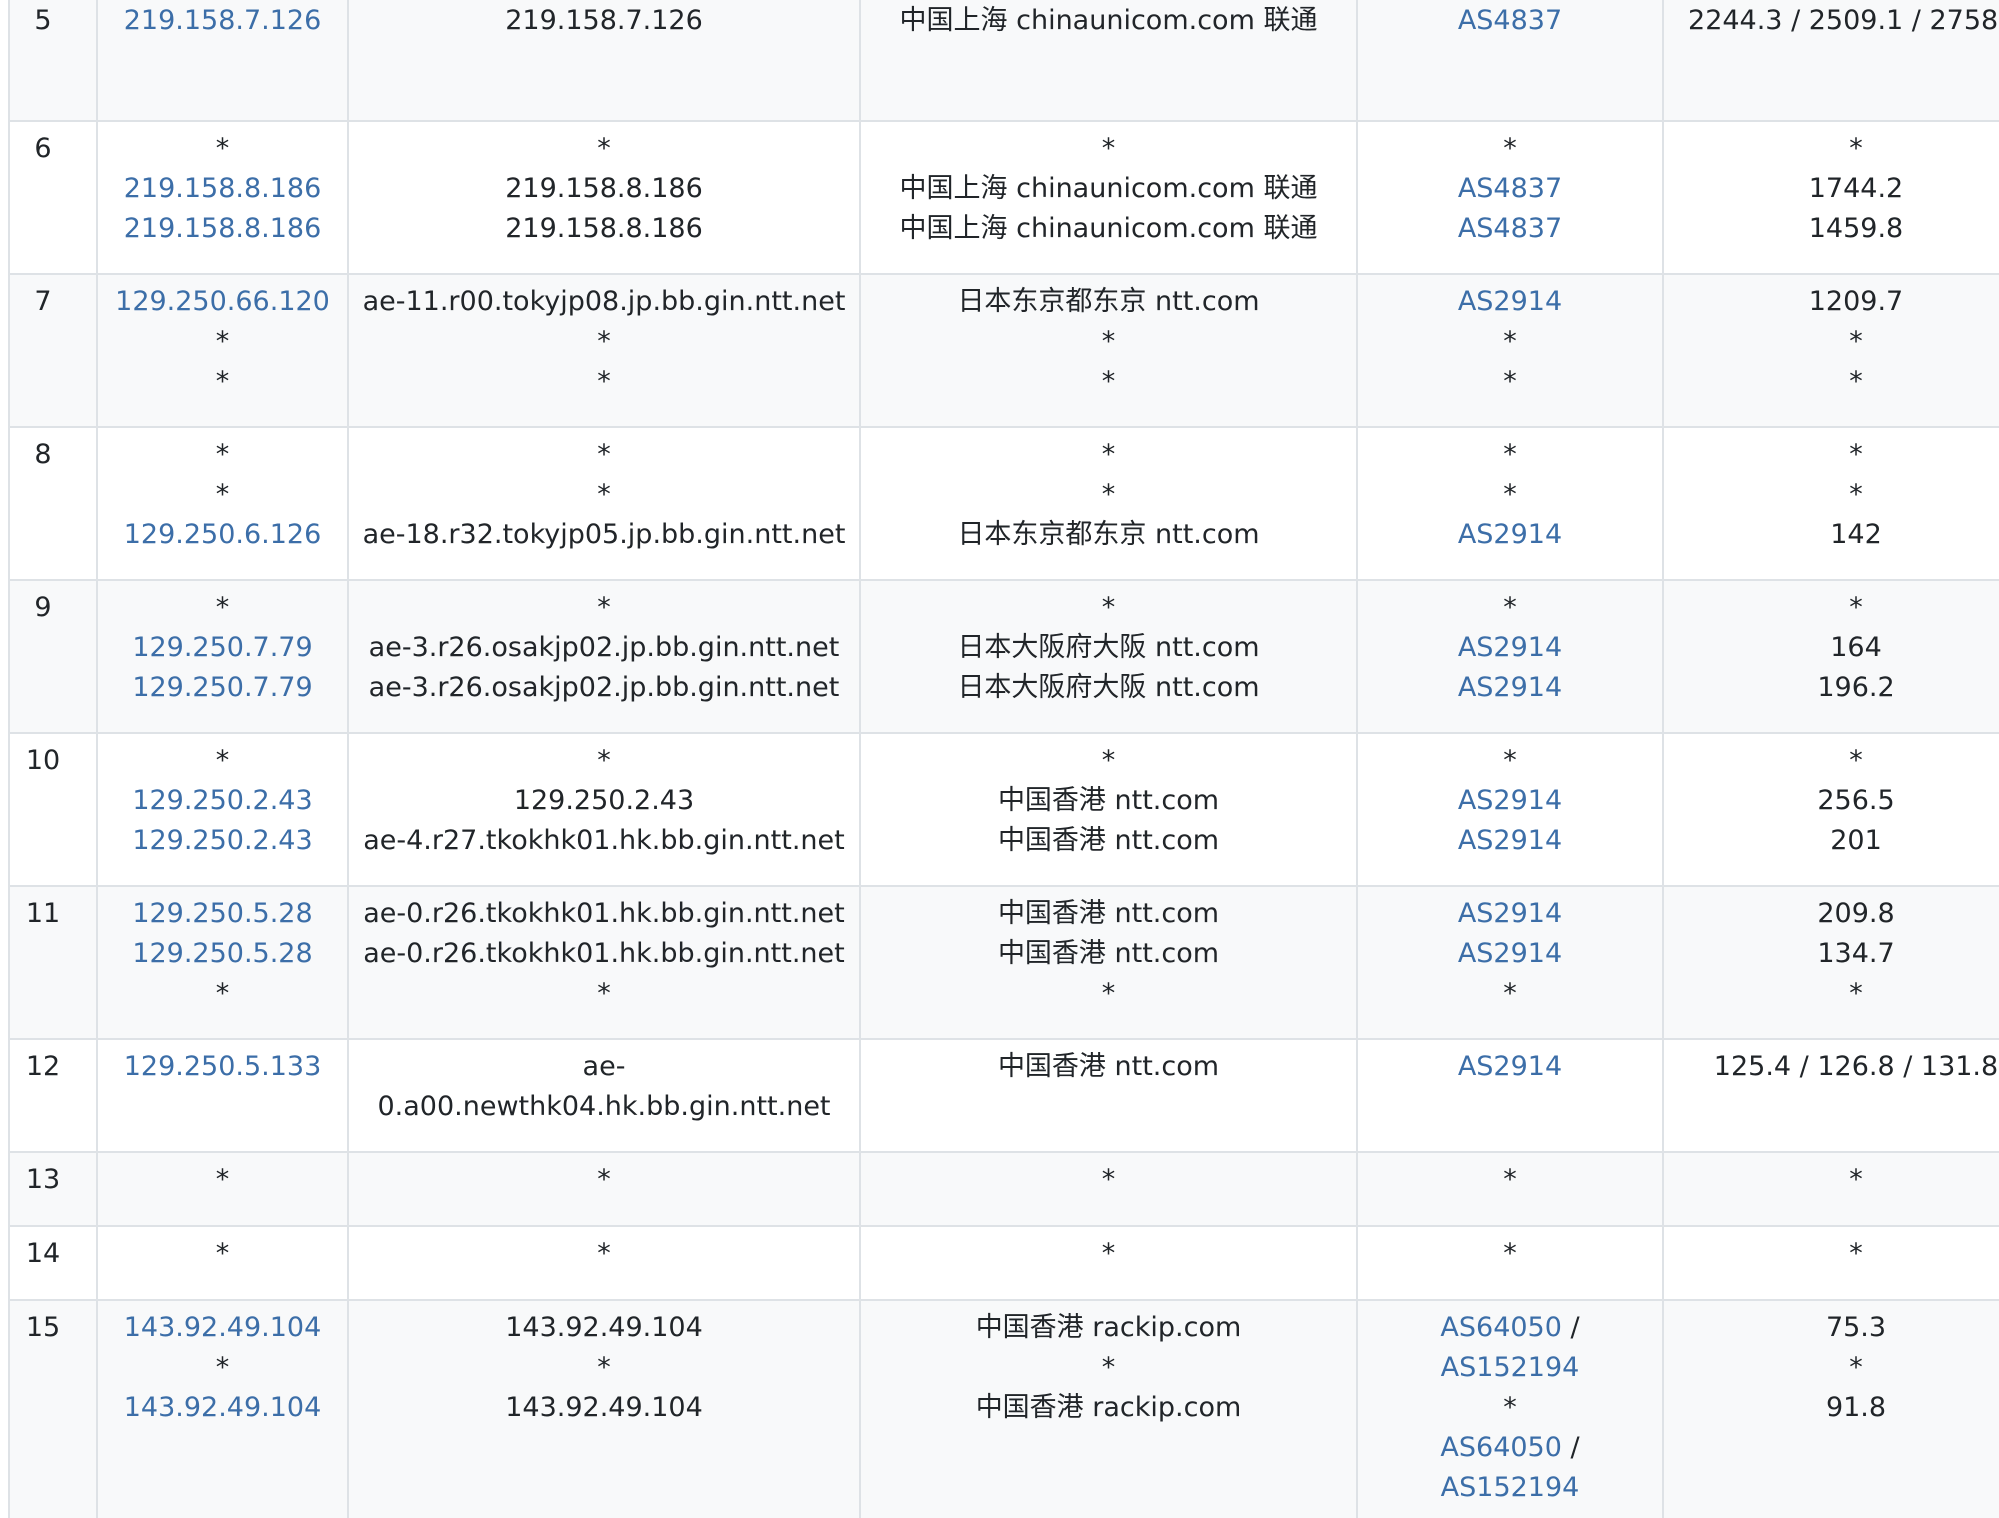 The height and width of the screenshot is (1518, 1999). Describe the element at coordinates (53, 809) in the screenshot. I see `hop-number-cell: 10` at that location.